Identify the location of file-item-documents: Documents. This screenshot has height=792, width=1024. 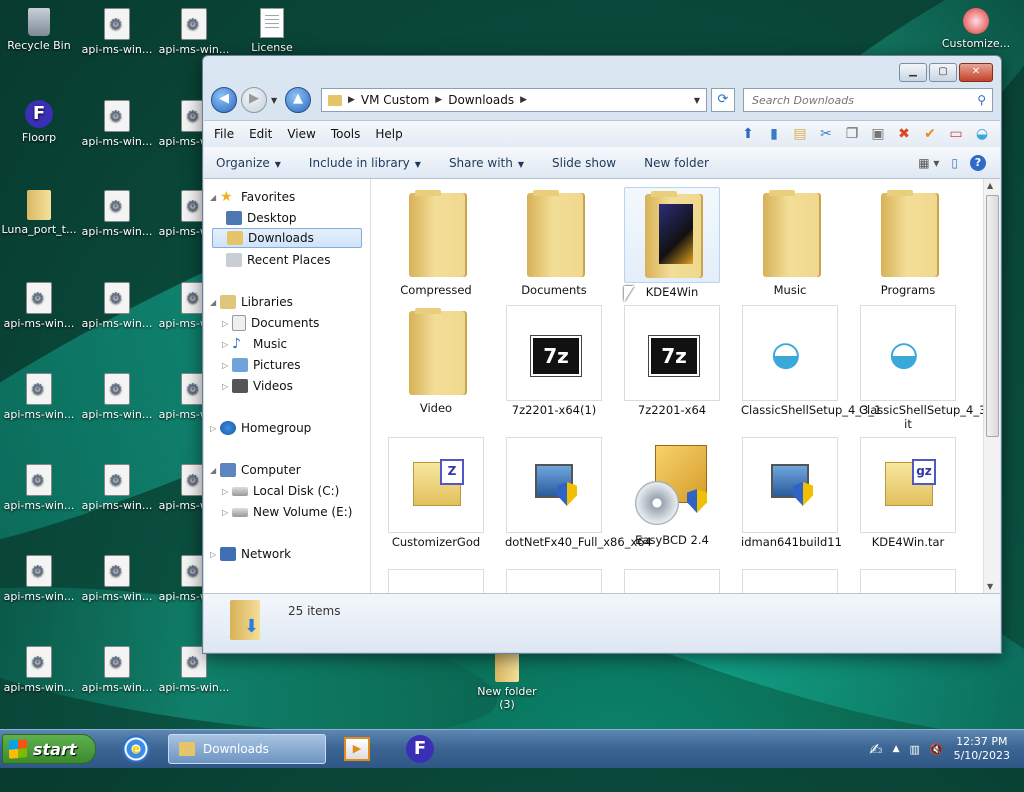
(554, 242).